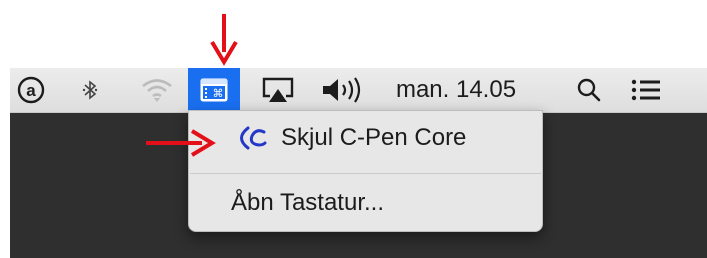  Describe the element at coordinates (343, 90) in the screenshot. I see `volume-icon` at that location.